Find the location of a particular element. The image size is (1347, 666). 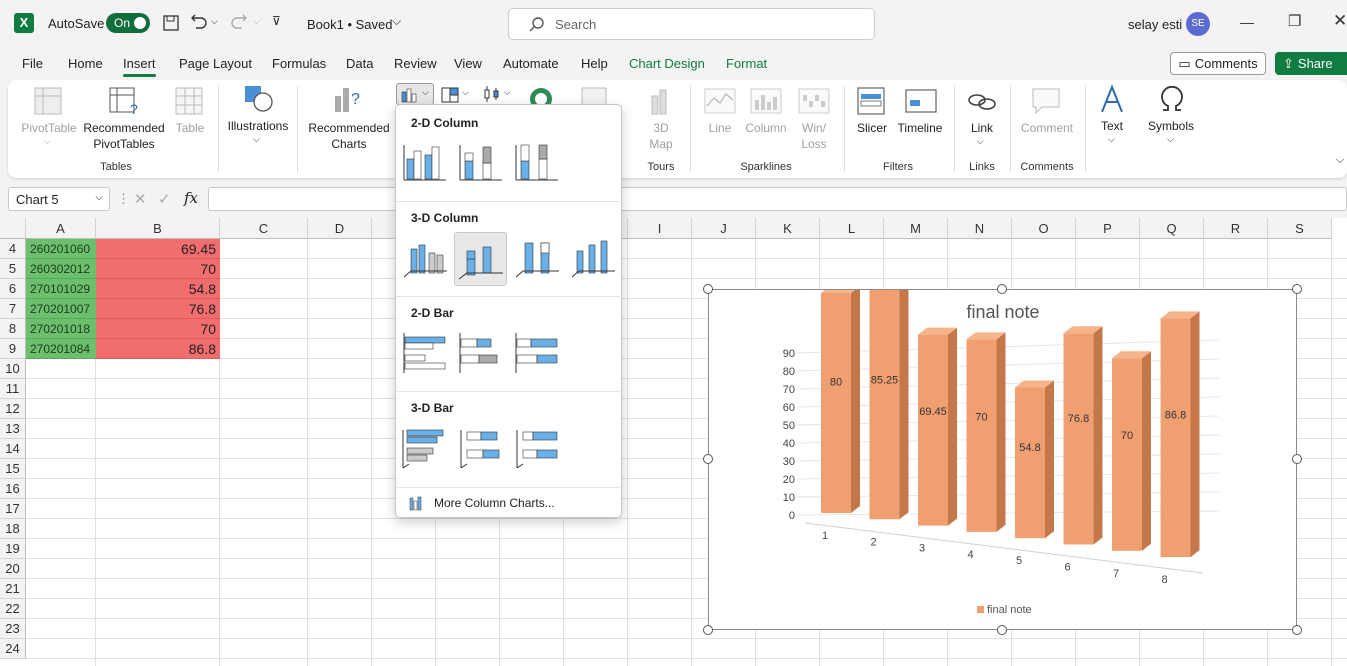

row-header-21: 21 is located at coordinates (13, 589).